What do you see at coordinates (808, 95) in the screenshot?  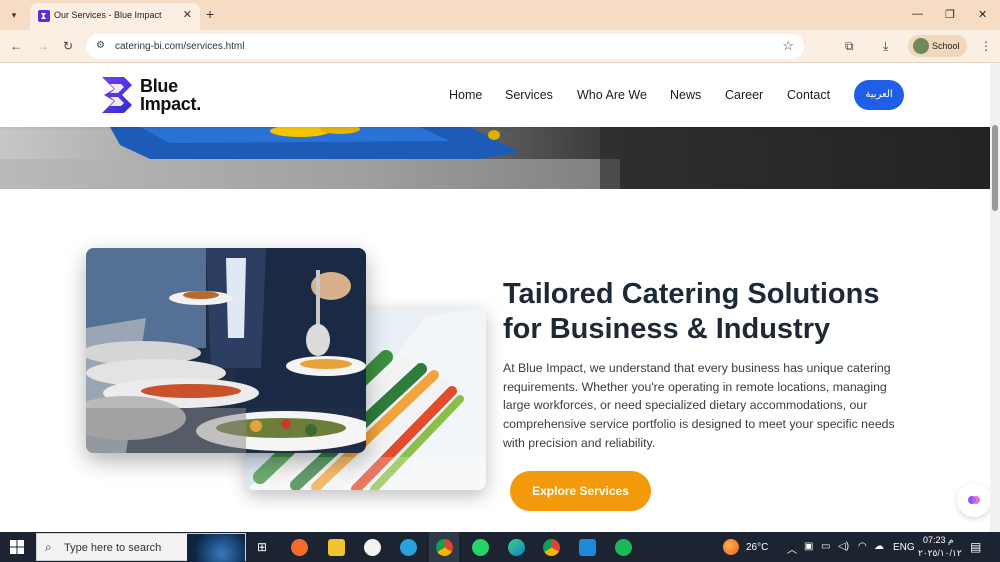 I see `nav-contact: Contact` at bounding box center [808, 95].